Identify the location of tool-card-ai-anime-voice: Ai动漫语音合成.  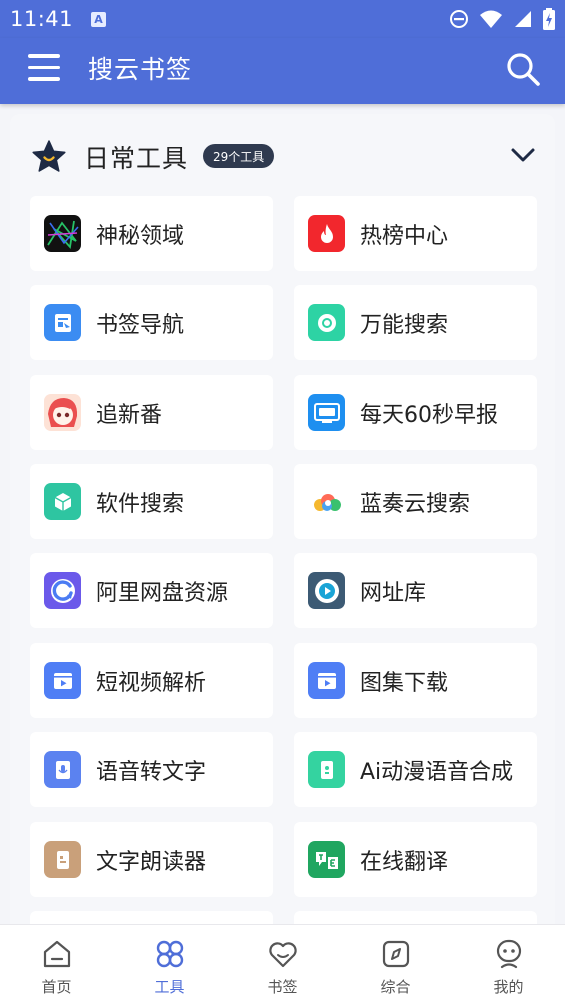
(415, 769).